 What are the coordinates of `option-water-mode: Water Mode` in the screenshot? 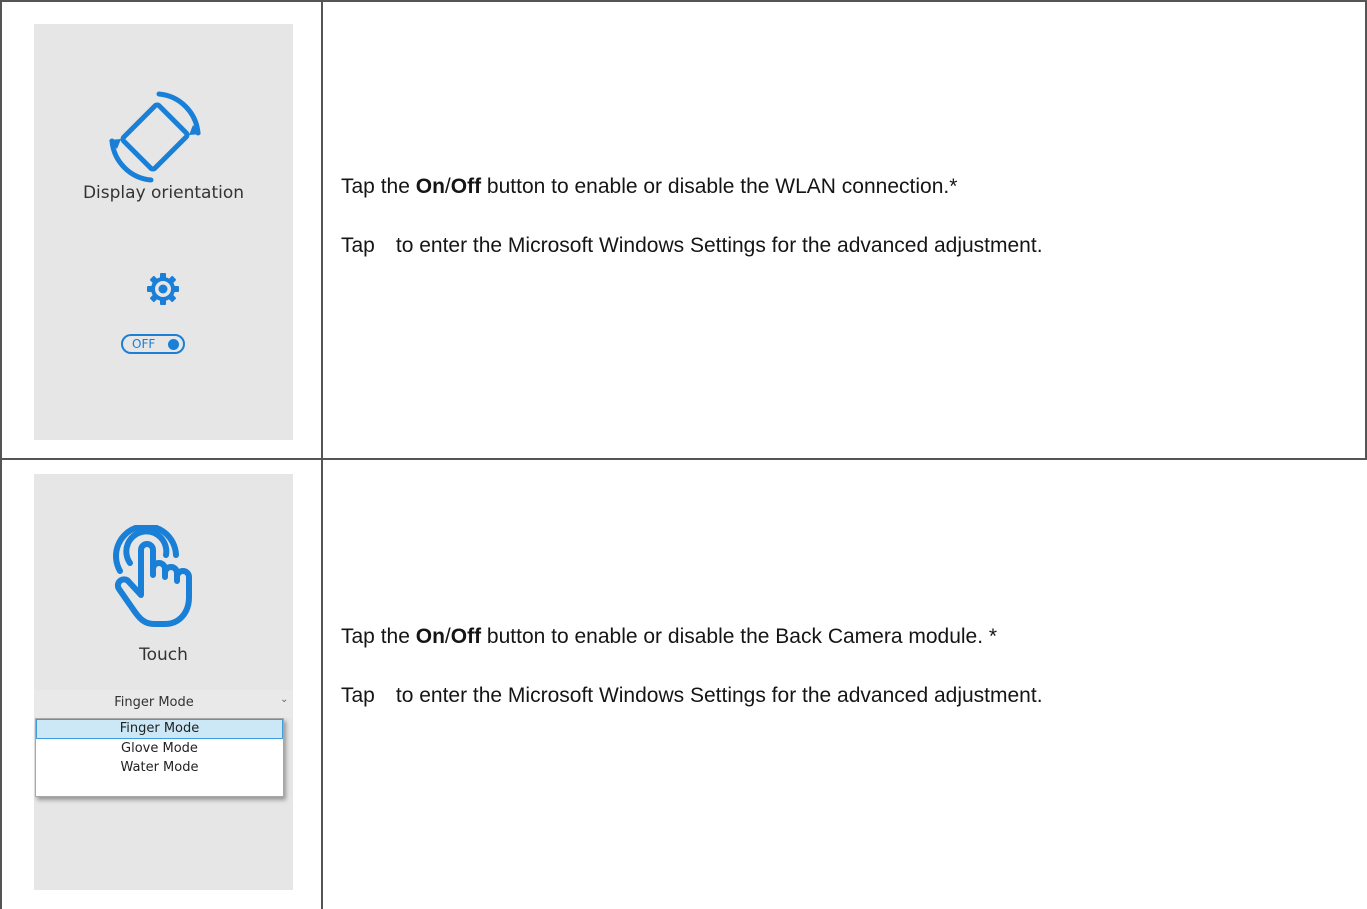 It's located at (159, 768).